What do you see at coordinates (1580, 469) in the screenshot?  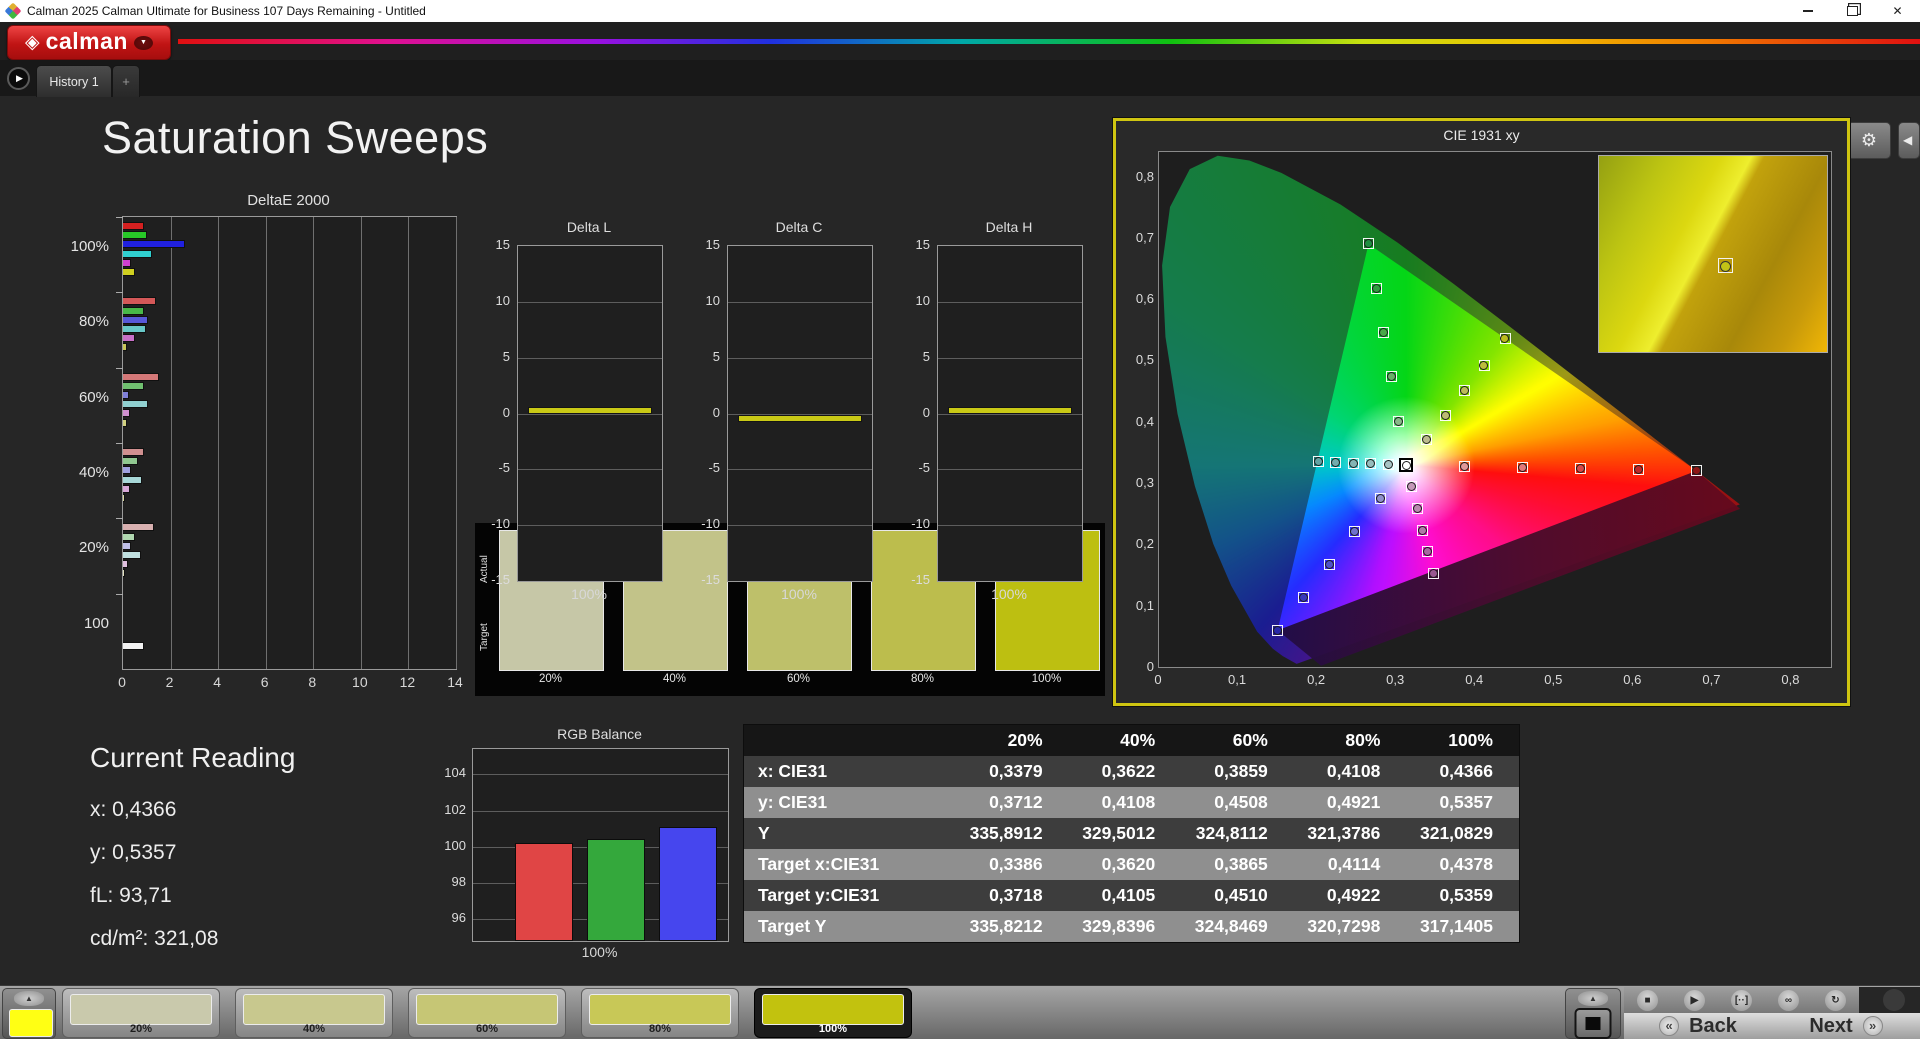 I see `red-measured-point` at bounding box center [1580, 469].